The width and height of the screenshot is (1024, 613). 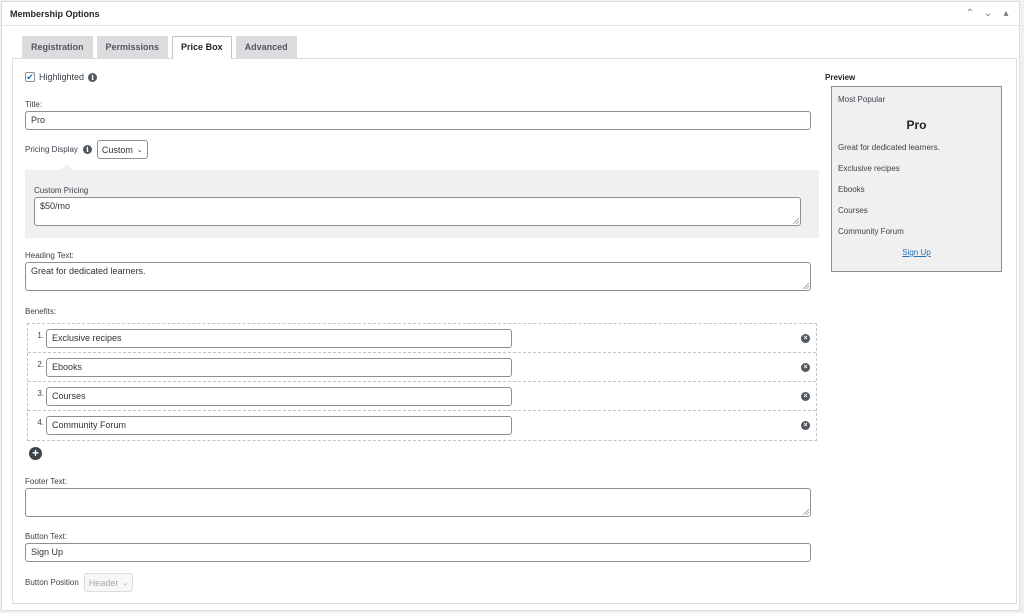 What do you see at coordinates (851, 189) in the screenshot?
I see `preview-benefit: Ebooks` at bounding box center [851, 189].